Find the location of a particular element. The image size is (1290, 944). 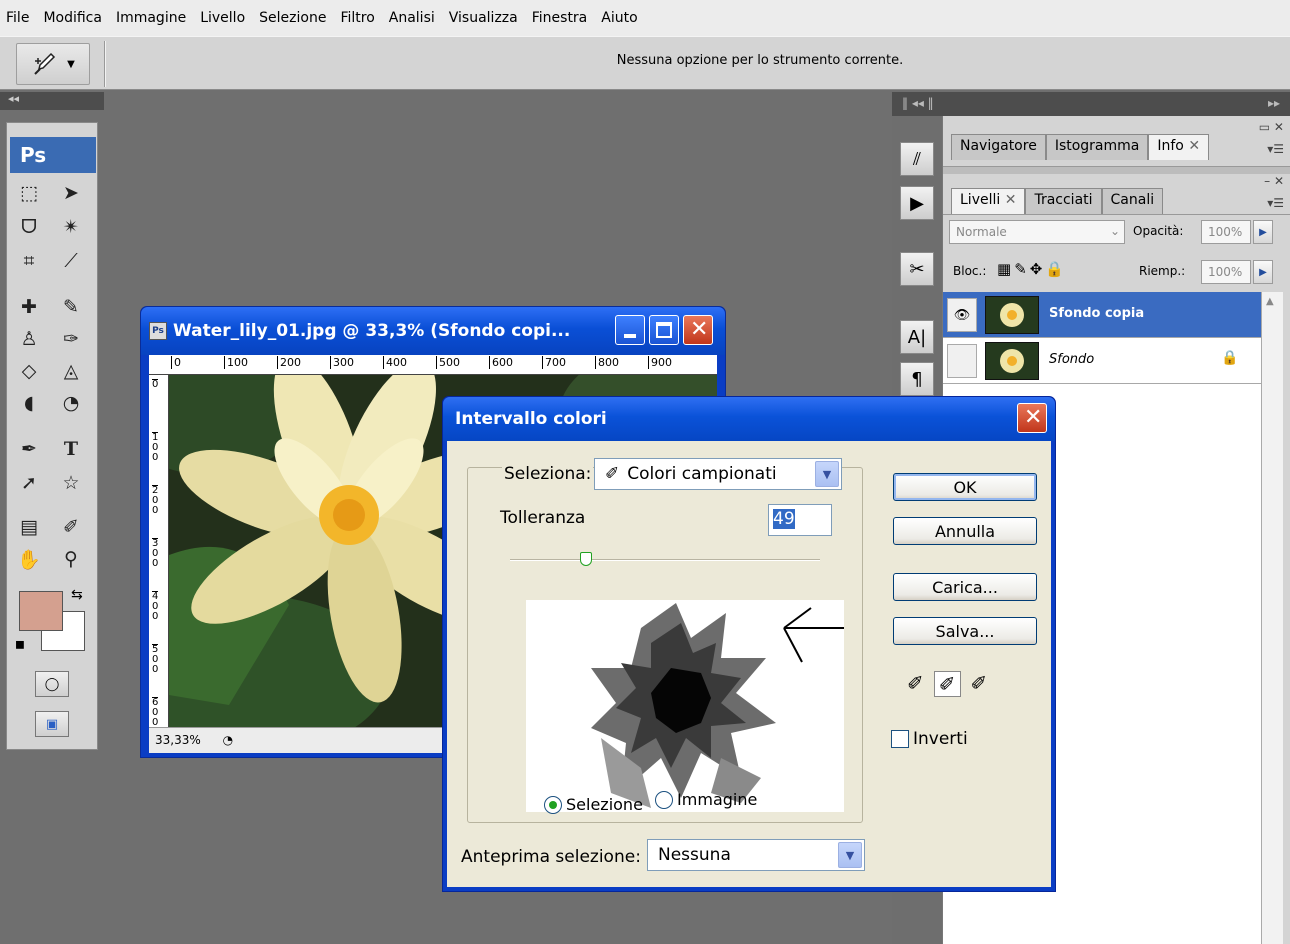

invert-checkbox: Inverti is located at coordinates (929, 739).